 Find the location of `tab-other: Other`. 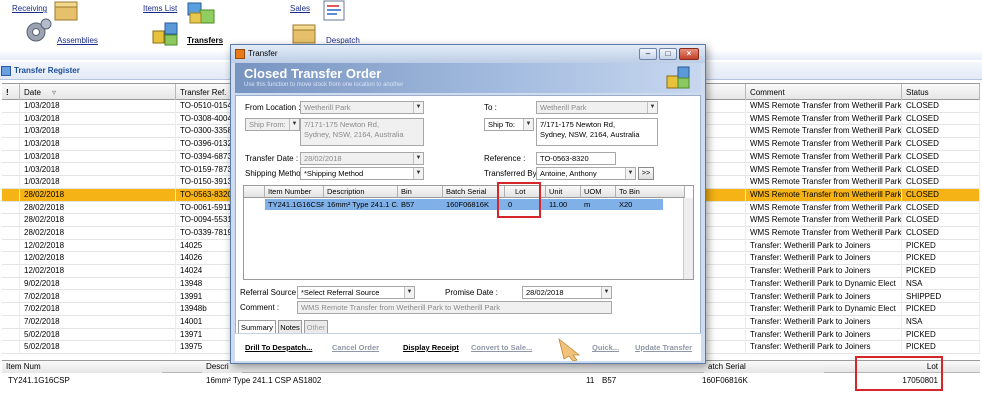

tab-other: Other is located at coordinates (316, 327).